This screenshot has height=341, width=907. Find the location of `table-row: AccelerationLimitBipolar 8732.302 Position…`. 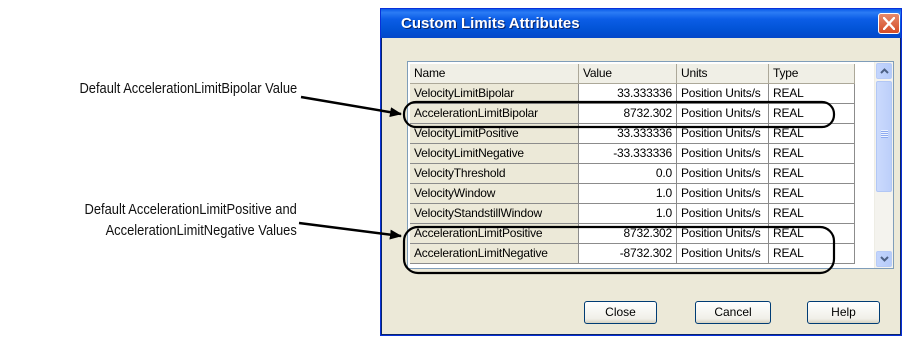

table-row: AccelerationLimitBipolar 8732.302 Position… is located at coordinates (632, 114).